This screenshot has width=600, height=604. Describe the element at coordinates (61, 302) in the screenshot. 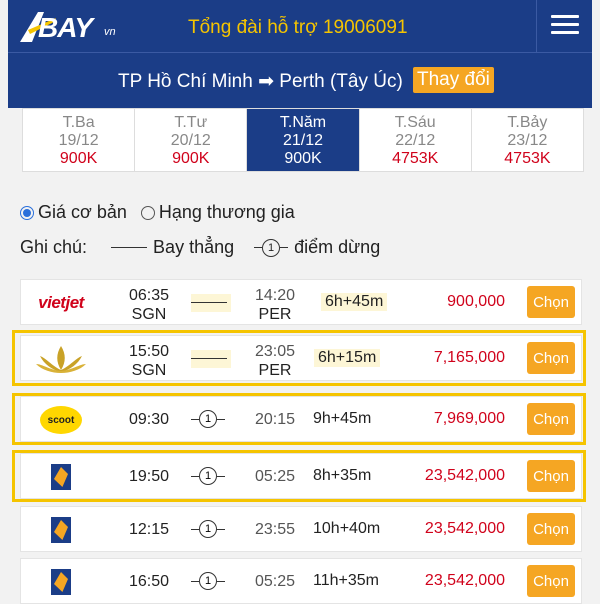

I see `vietjet-logo: vietjet` at that location.